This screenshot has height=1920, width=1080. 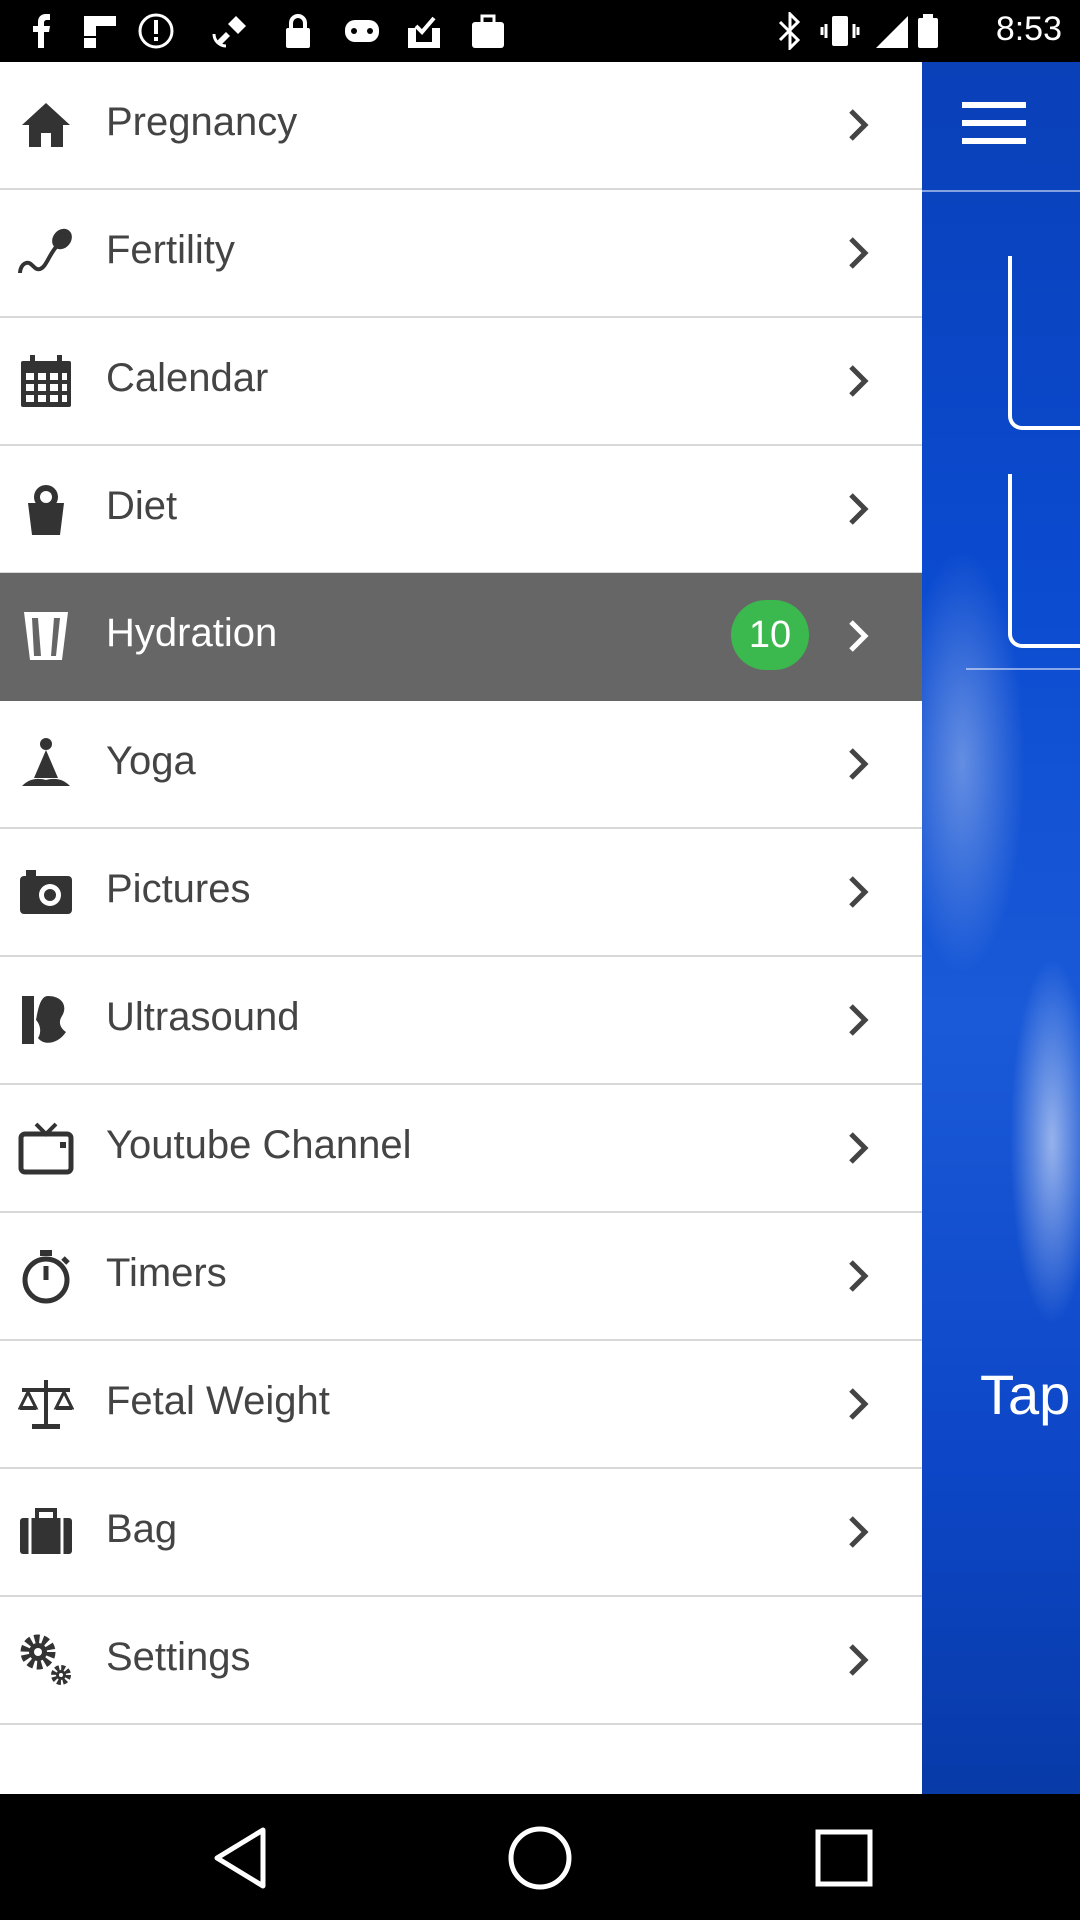 I want to click on camera-icon, so click(x=46, y=892).